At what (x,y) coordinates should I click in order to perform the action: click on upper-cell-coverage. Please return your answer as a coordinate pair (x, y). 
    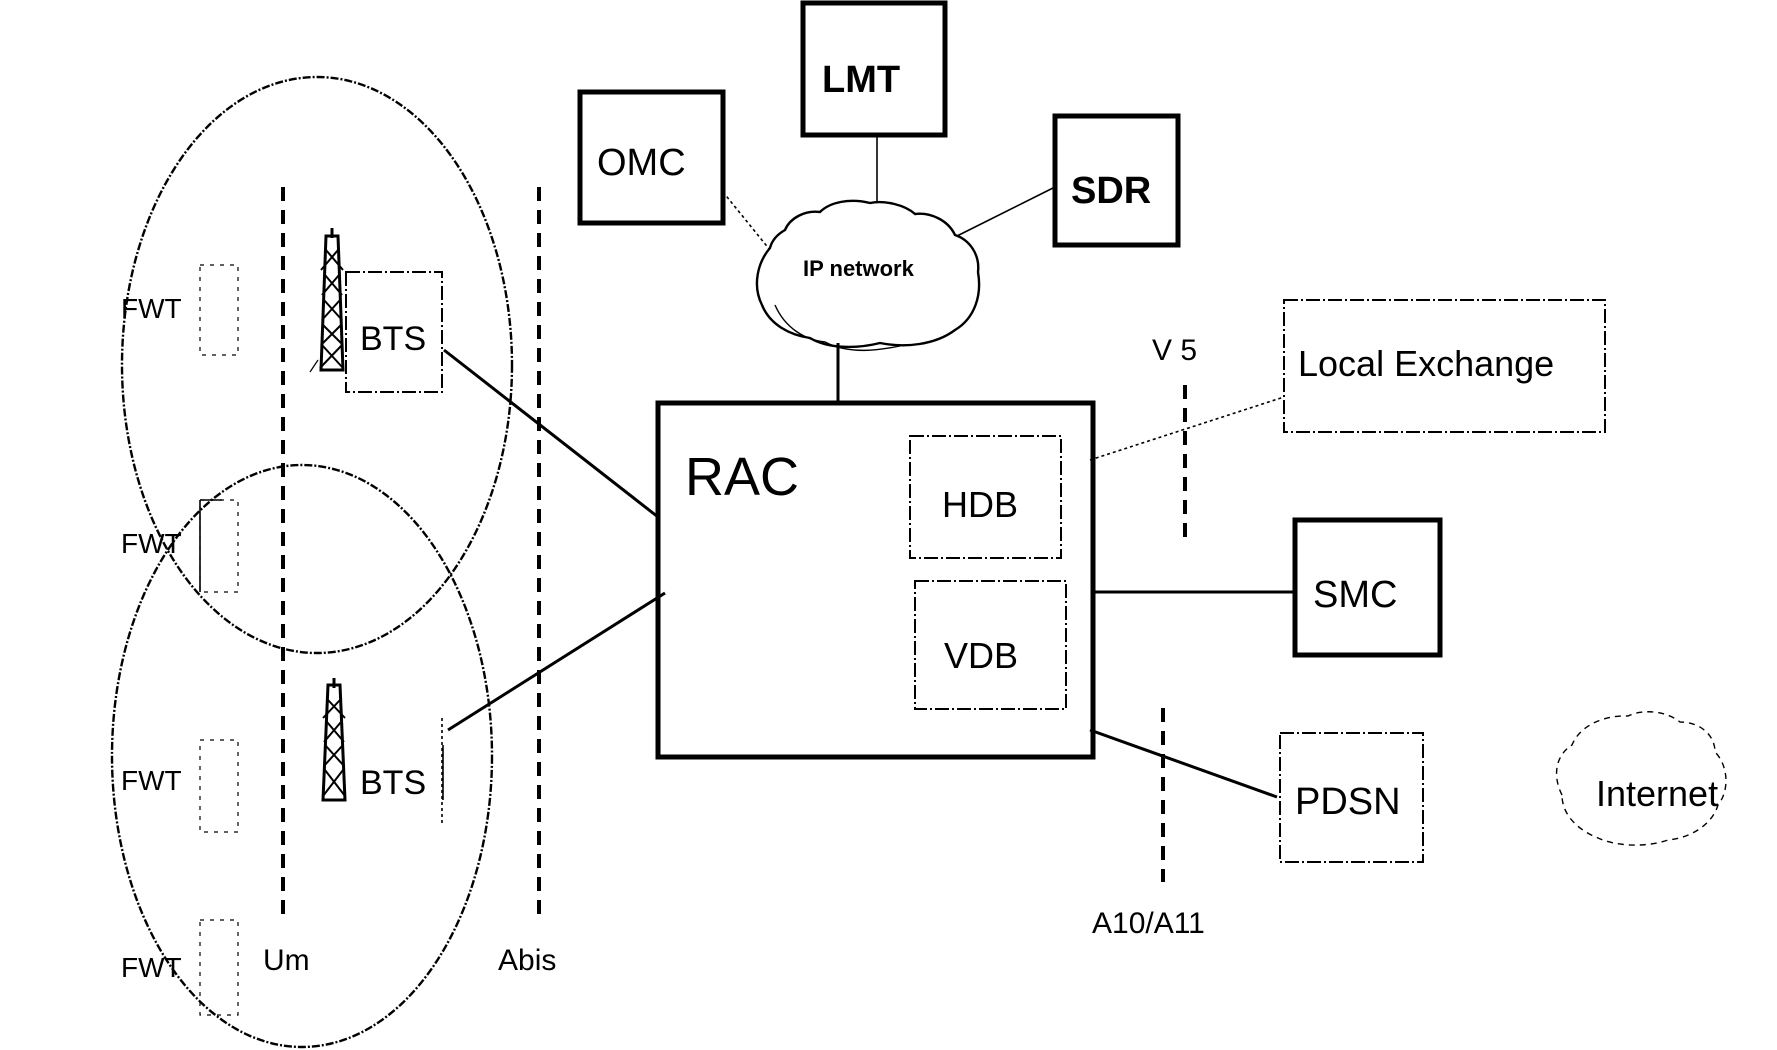
    Looking at the image, I should click on (317, 365).